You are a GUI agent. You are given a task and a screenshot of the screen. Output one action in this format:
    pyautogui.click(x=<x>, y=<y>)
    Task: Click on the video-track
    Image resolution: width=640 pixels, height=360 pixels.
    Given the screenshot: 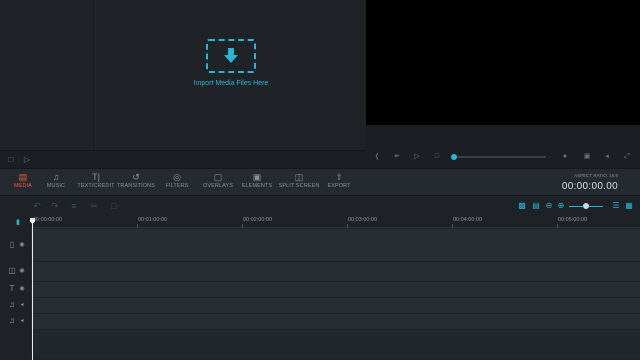 What is the action you would take?
    pyautogui.click(x=335, y=245)
    